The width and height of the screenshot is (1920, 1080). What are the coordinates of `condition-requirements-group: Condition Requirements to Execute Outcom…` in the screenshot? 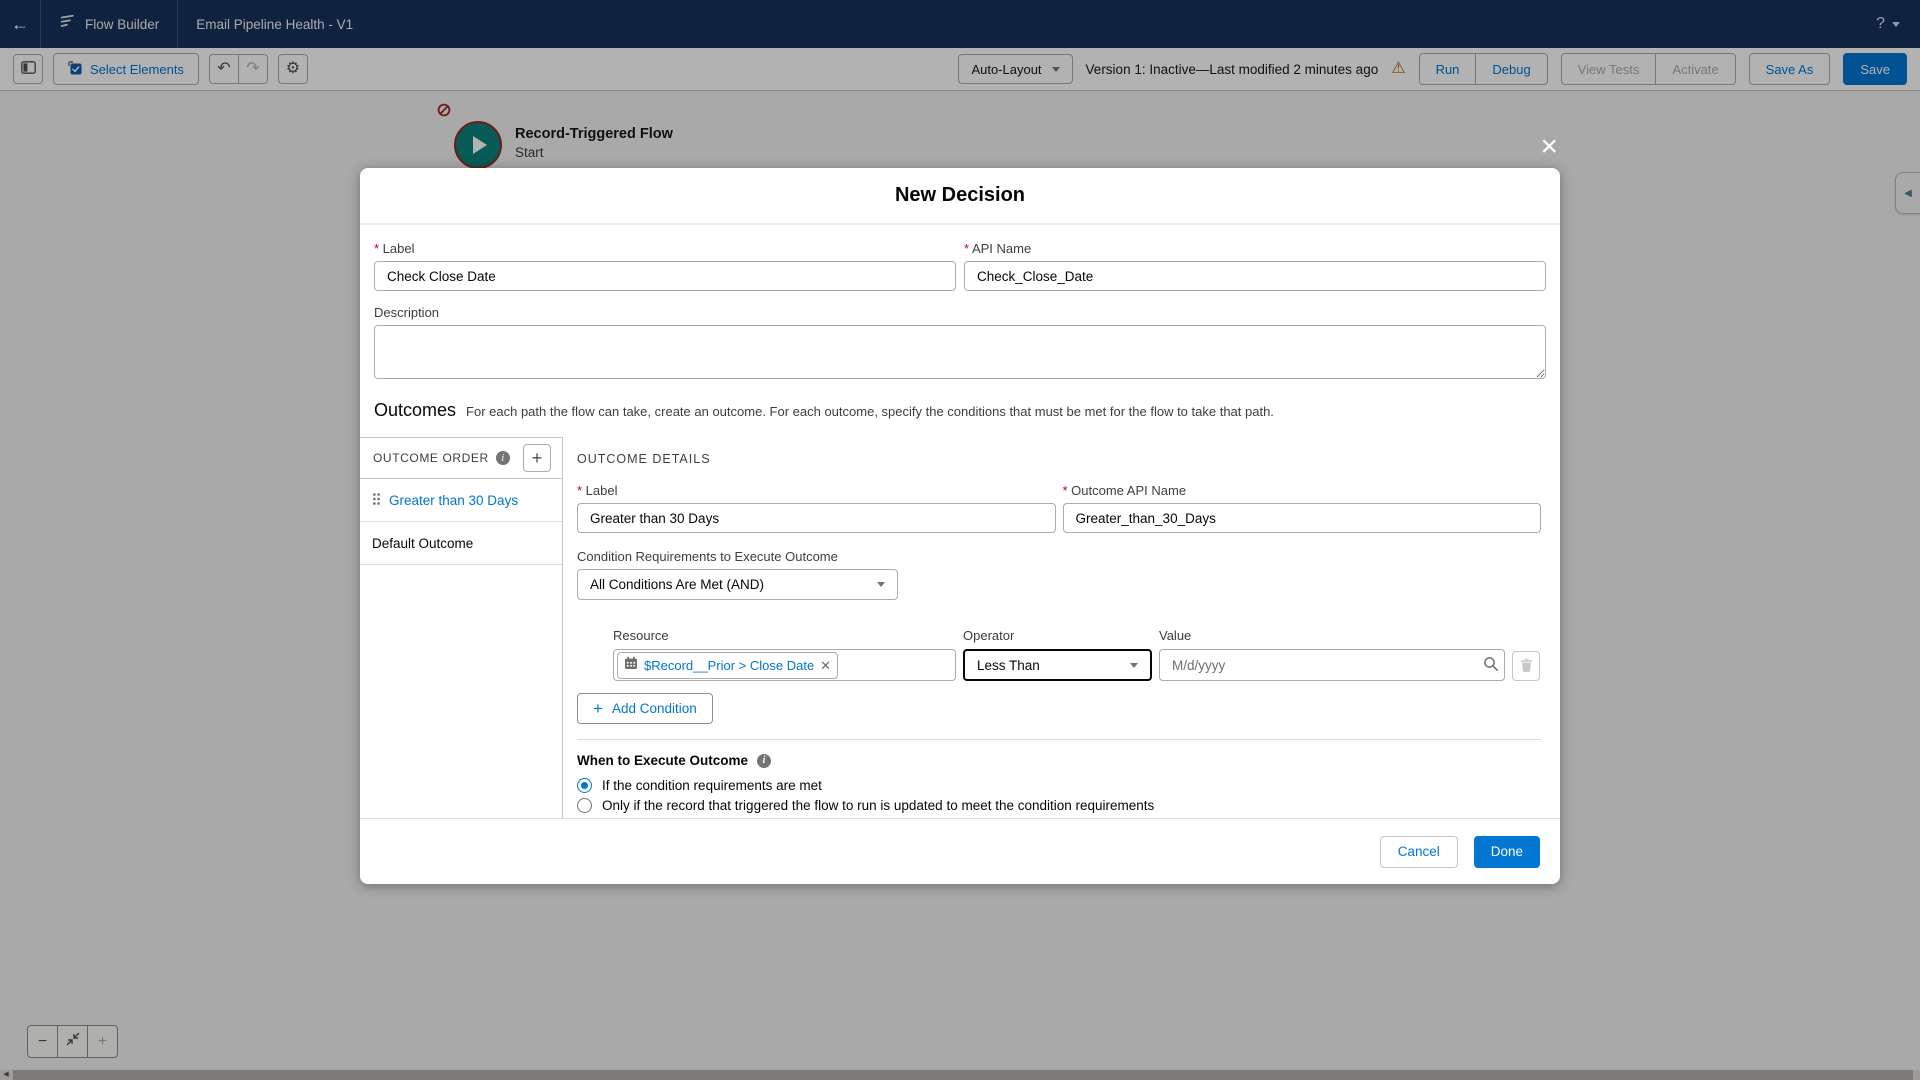 It's located at (1059, 574).